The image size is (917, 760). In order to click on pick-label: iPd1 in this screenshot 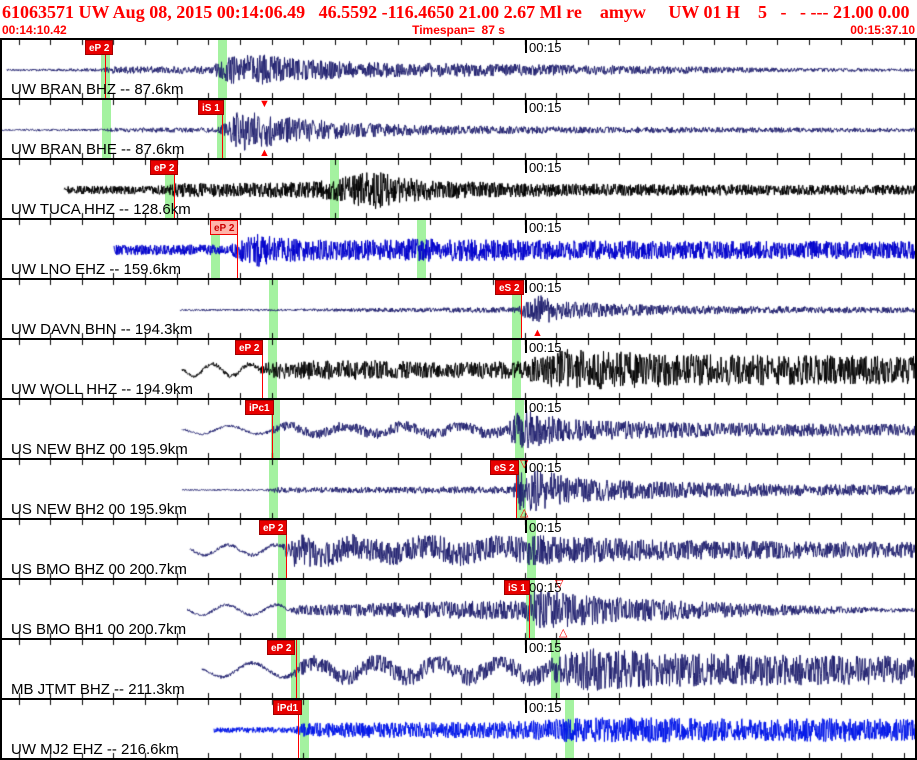, I will do `click(288, 707)`.